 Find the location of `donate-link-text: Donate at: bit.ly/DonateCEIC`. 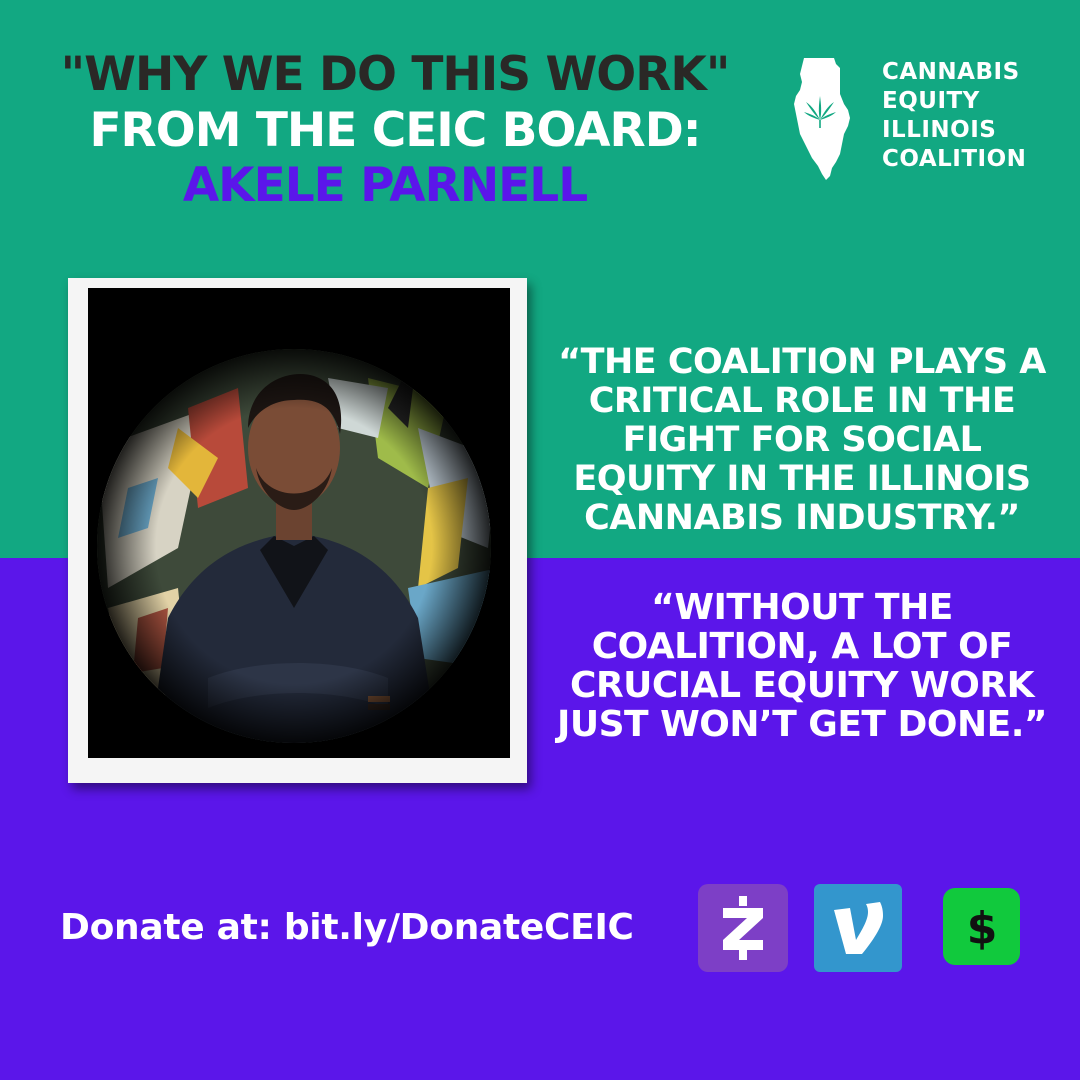

donate-link-text: Donate at: bit.ly/DonateCEIC is located at coordinates (347, 928).